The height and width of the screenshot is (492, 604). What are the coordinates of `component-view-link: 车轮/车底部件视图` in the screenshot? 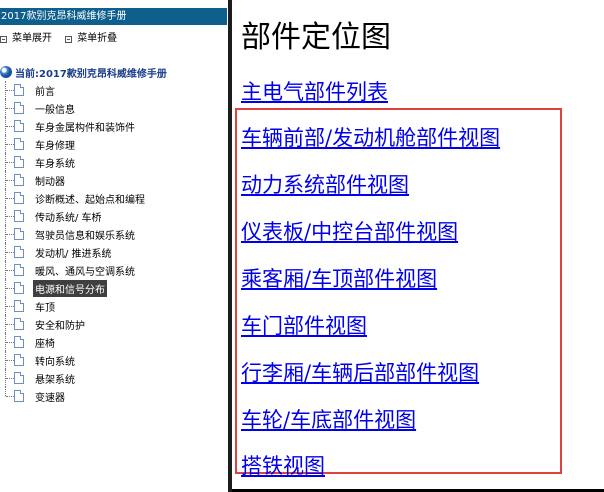 It's located at (328, 419).